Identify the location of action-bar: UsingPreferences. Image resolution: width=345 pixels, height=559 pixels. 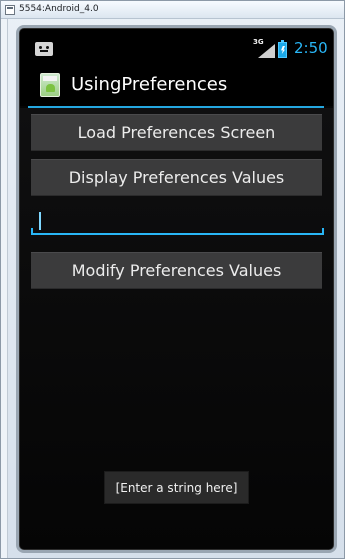
(176, 83).